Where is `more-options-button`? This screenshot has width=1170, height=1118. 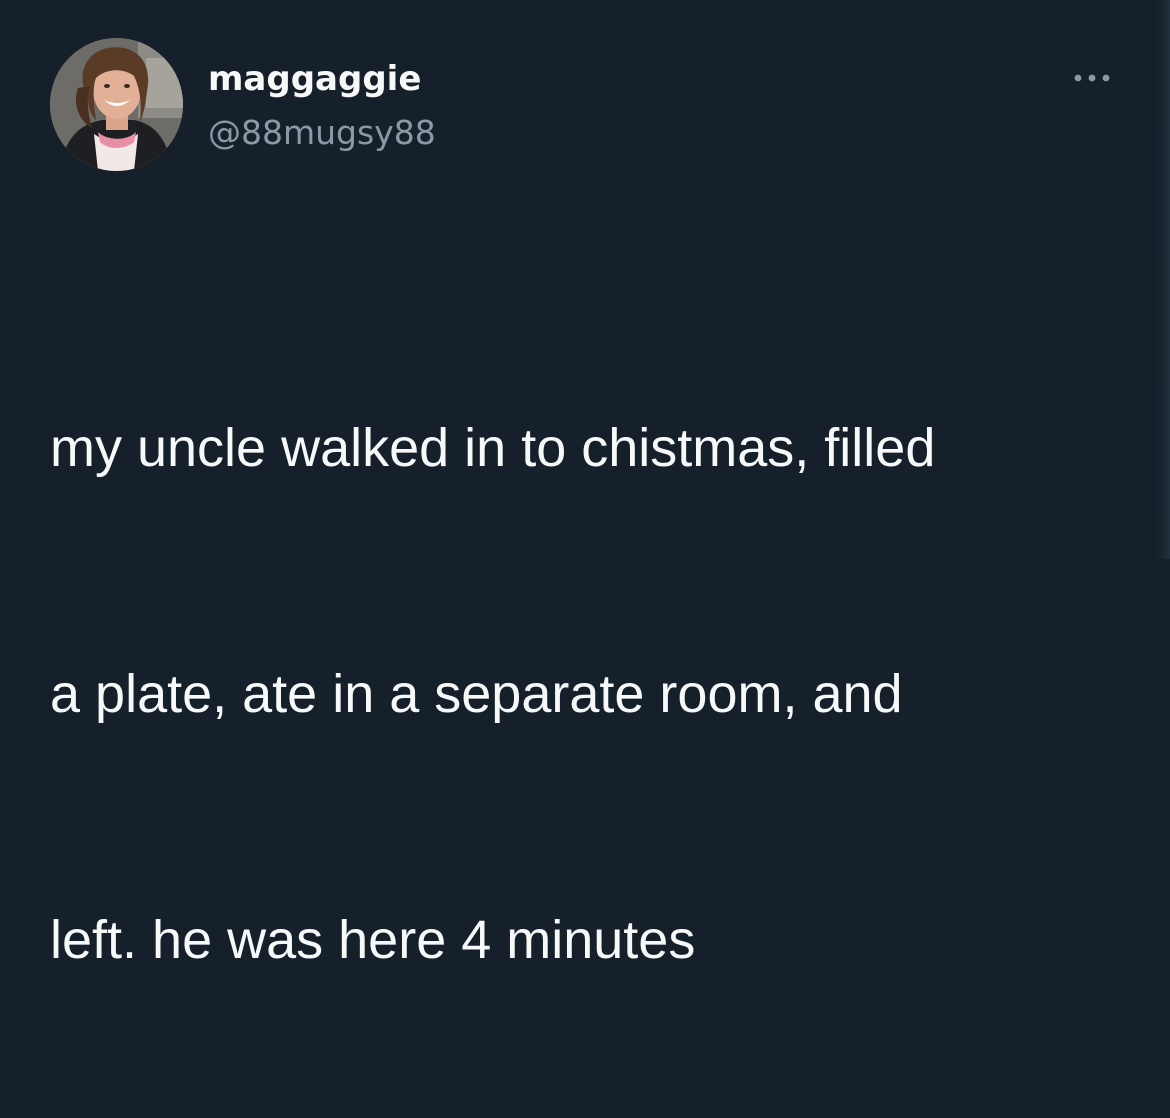 more-options-button is located at coordinates (1092, 78).